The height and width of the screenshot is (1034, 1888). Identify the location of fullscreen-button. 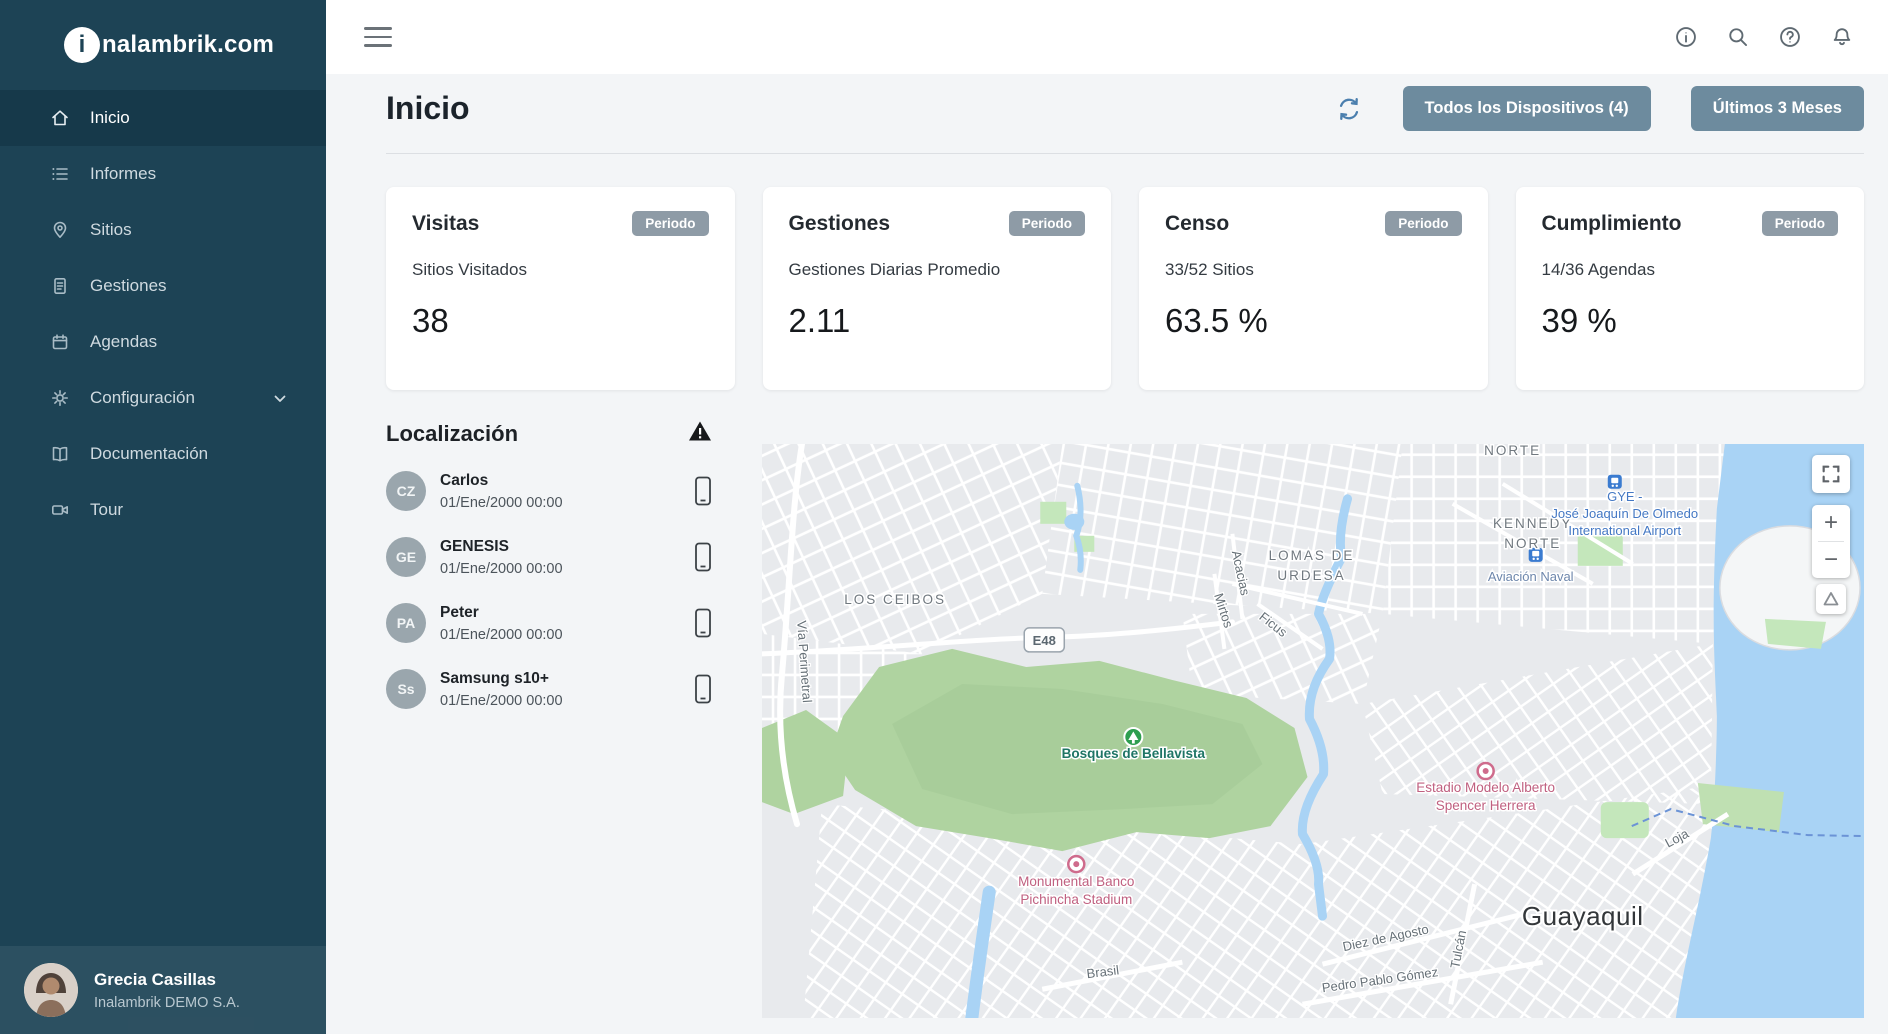
(1831, 474).